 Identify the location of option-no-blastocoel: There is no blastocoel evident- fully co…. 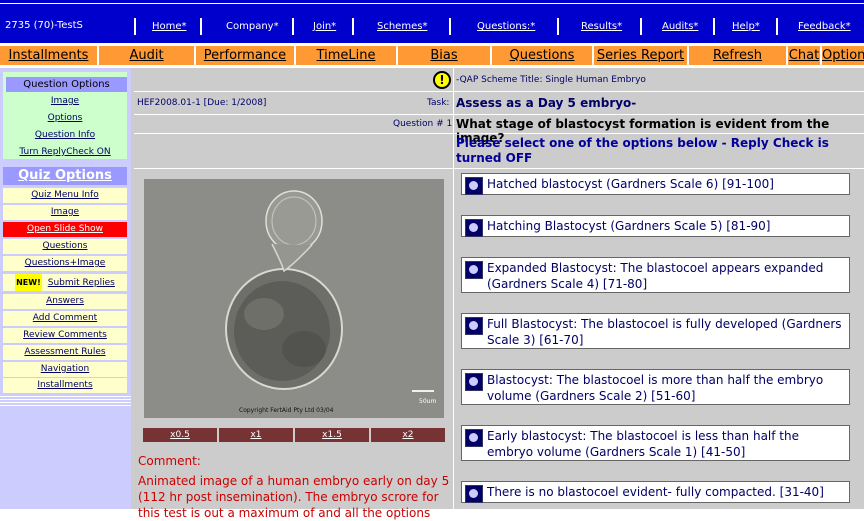
(655, 492).